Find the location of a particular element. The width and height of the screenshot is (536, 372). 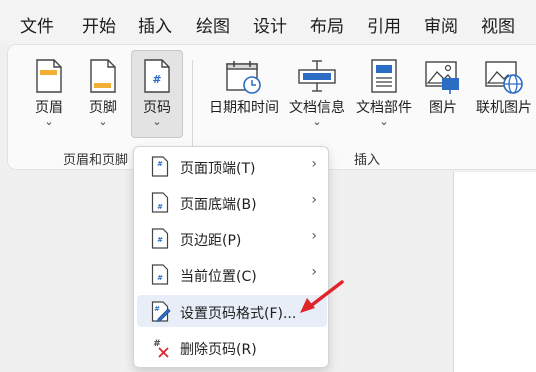

tab-insert: 插入 is located at coordinates (155, 24).